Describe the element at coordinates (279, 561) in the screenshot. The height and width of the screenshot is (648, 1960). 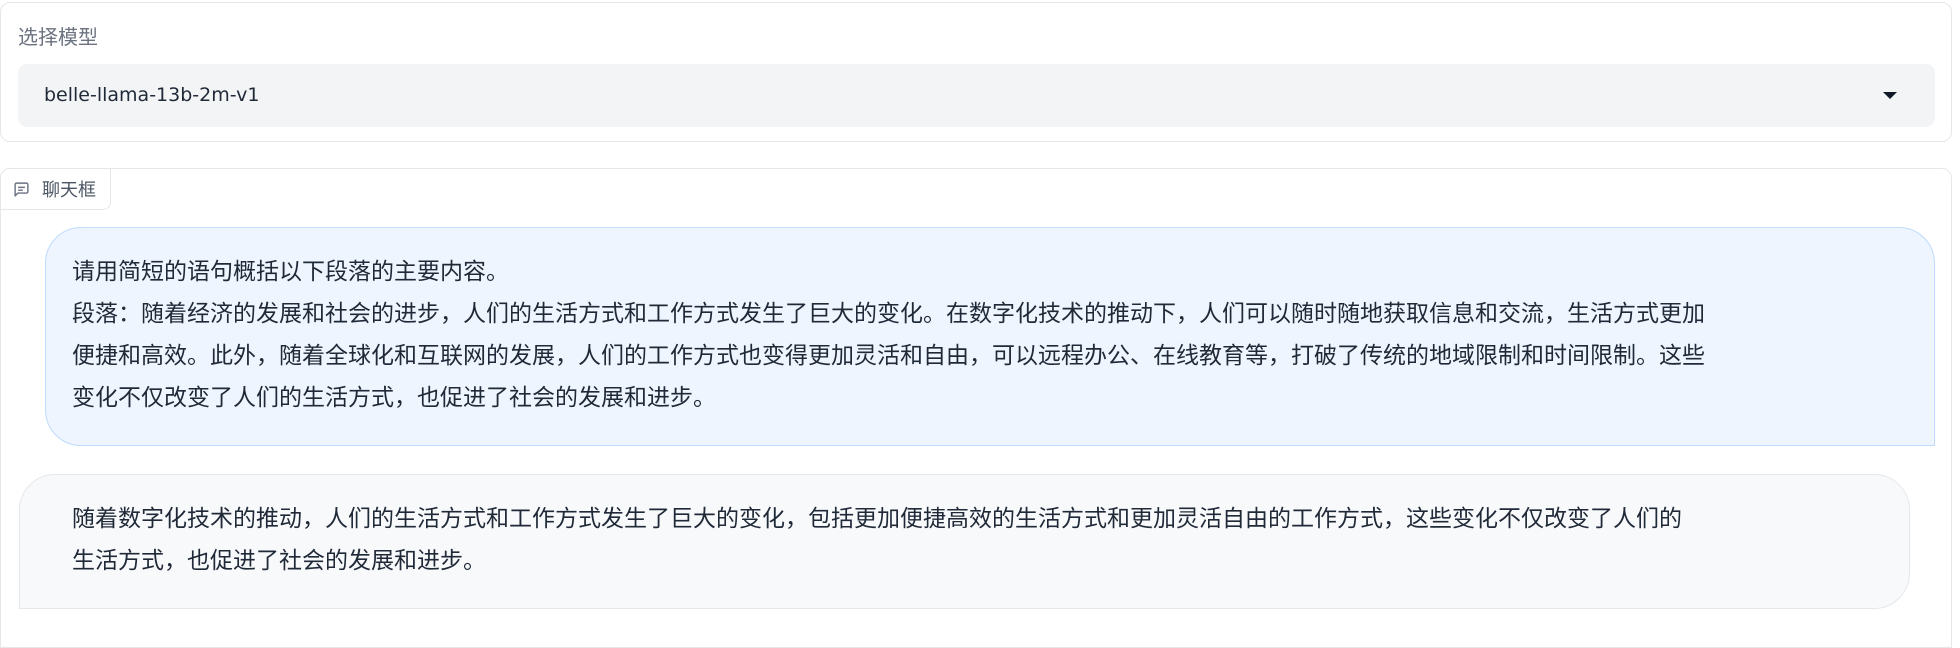
I see `message-line: 生活方式，也促进了社会的发展和进步。` at that location.